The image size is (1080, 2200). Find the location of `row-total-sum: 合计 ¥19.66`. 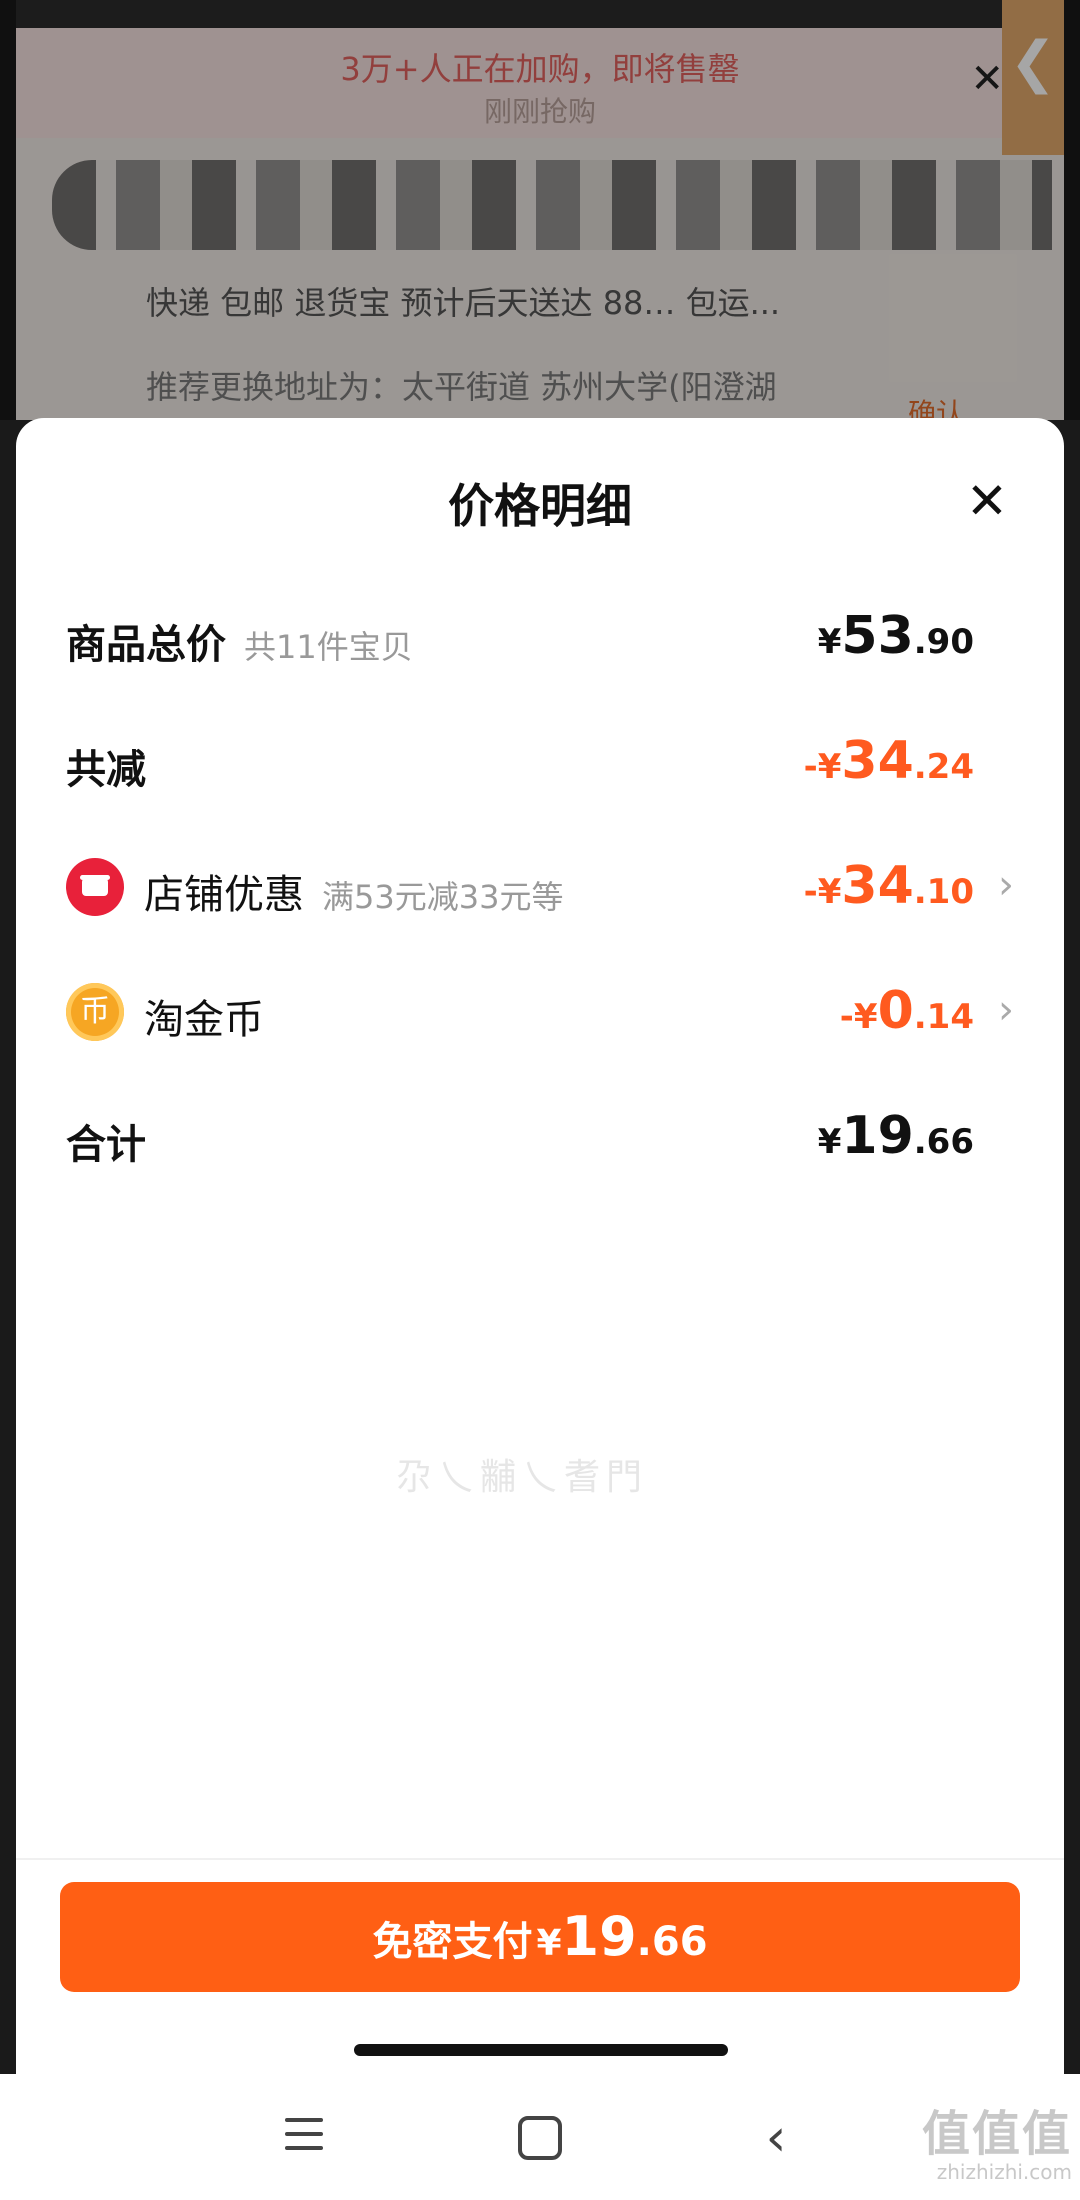

row-total-sum: 合计 ¥19.66 is located at coordinates (540, 1138).